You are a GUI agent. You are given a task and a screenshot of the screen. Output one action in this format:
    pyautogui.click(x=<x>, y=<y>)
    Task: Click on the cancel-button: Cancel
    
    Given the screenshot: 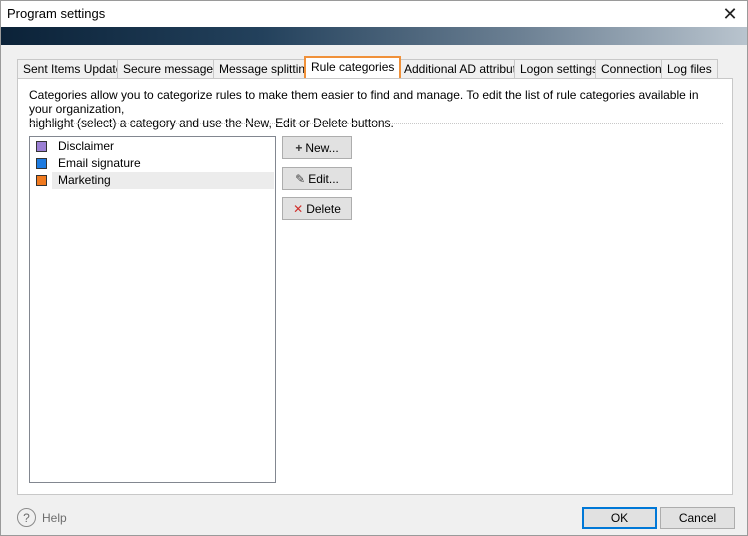 What is the action you would take?
    pyautogui.click(x=697, y=518)
    